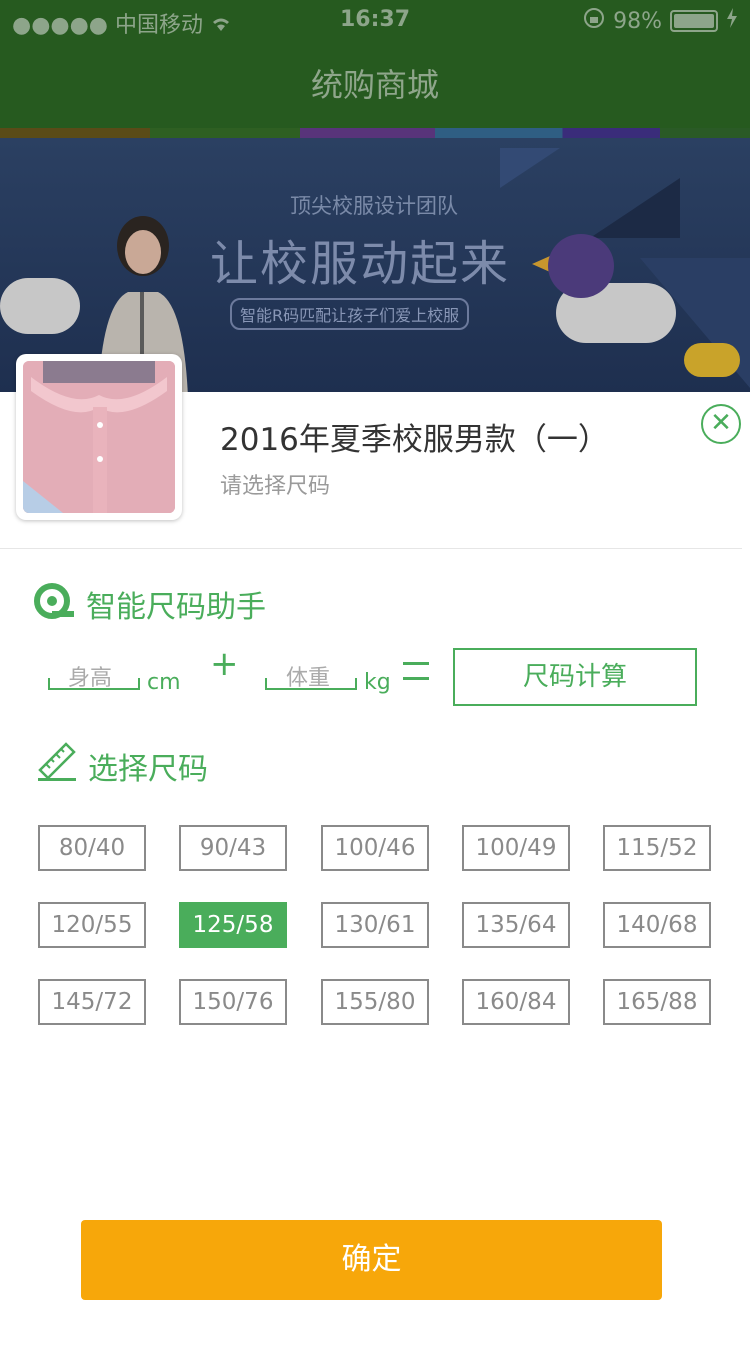 This screenshot has height=1364, width=750. I want to click on size-option: 125/58, so click(233, 925).